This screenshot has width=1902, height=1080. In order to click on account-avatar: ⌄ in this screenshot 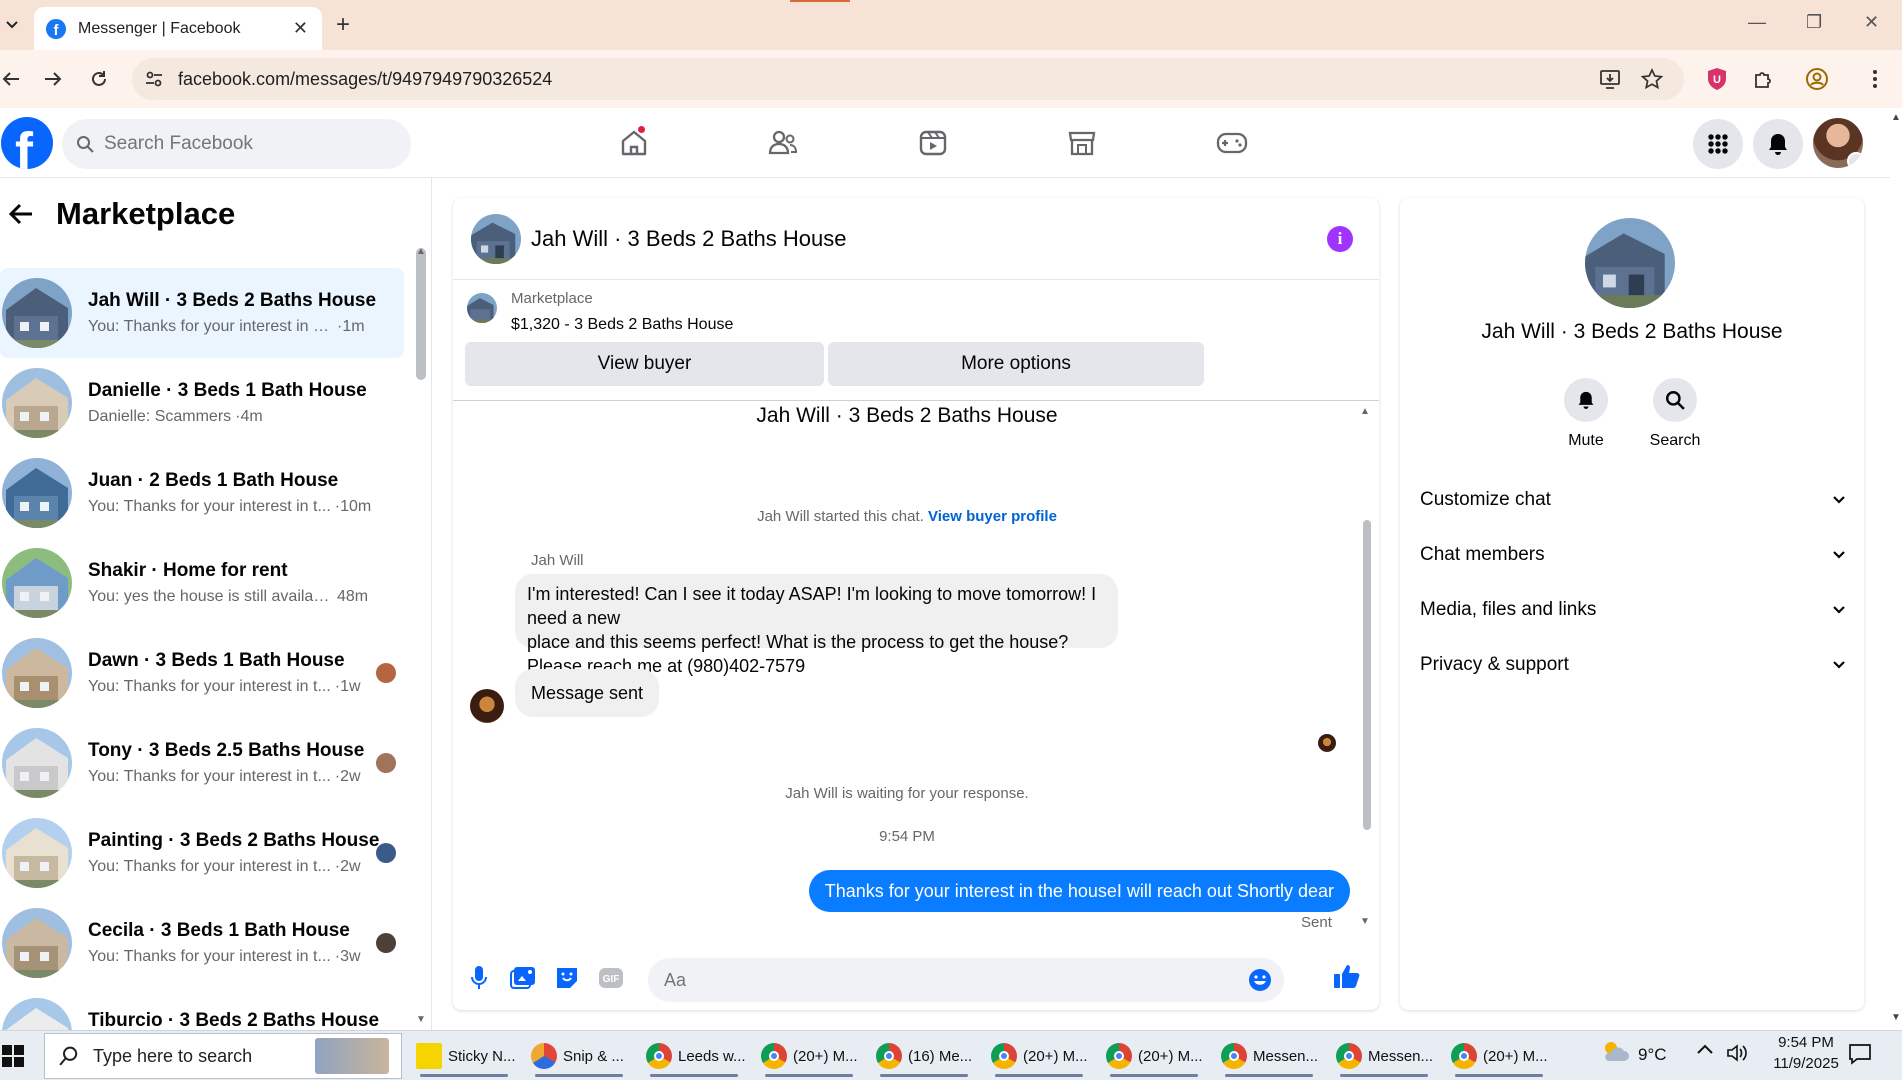, I will do `click(1838, 143)`.